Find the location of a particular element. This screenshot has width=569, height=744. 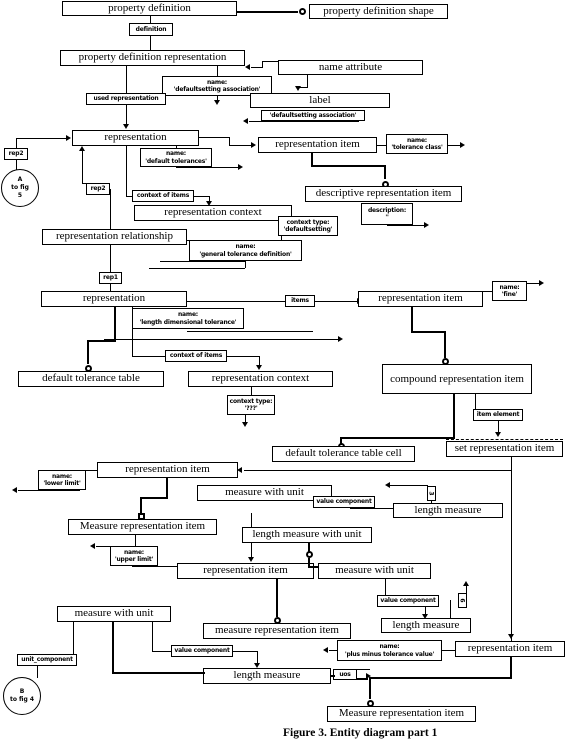

entity-measure-representation-item-1: Measure representation item is located at coordinates (142, 527).